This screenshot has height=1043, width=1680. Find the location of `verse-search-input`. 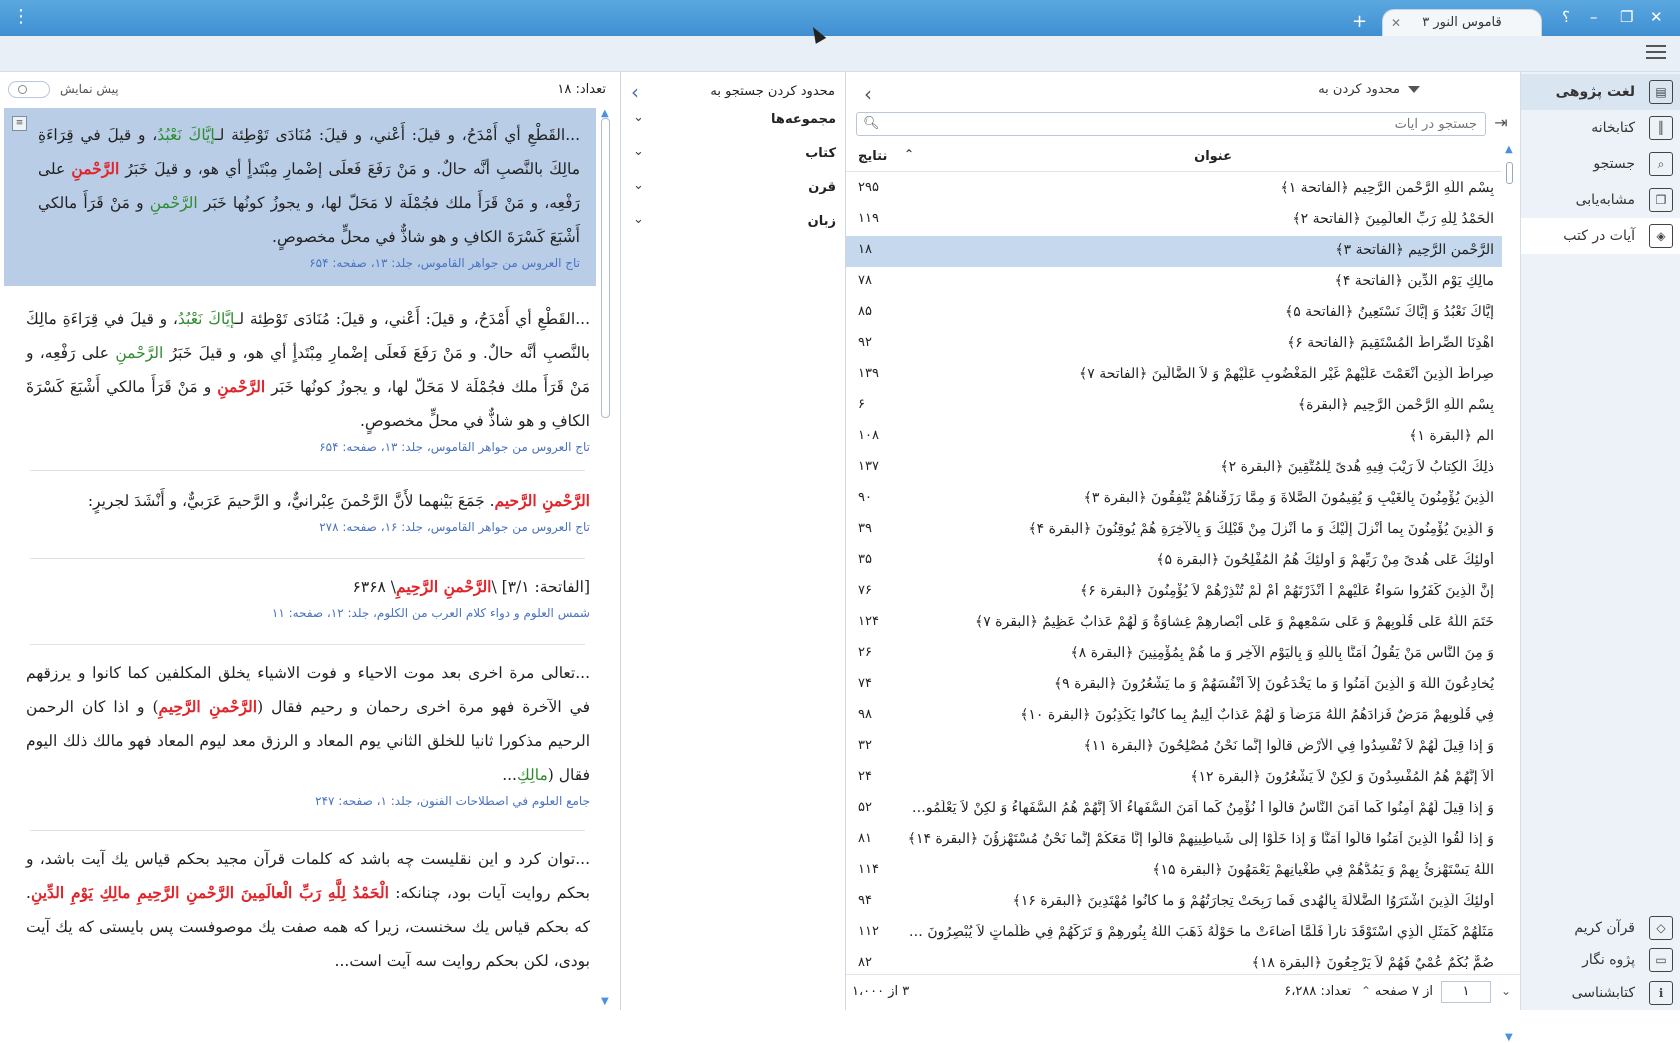

verse-search-input is located at coordinates (1171, 124).